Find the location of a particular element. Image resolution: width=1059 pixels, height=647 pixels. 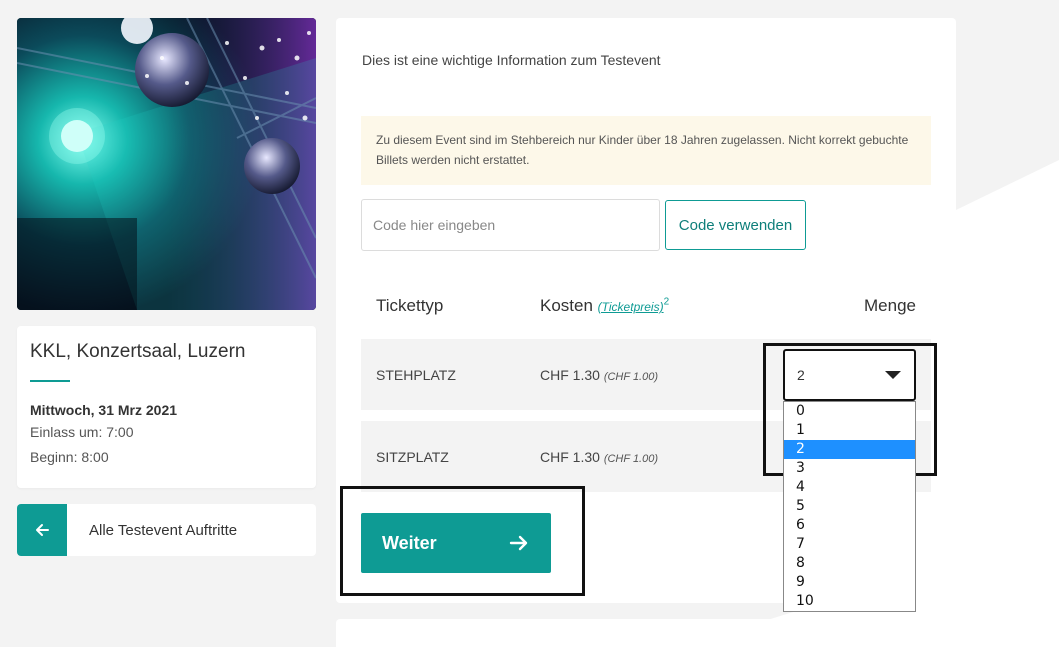

venue-title: KKL, Konzertsaal, Luzern is located at coordinates (138, 351).